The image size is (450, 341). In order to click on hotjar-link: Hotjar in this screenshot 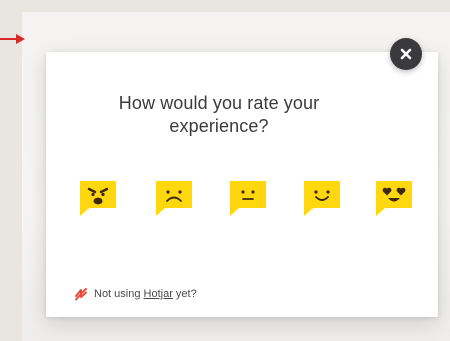, I will do `click(158, 294)`.